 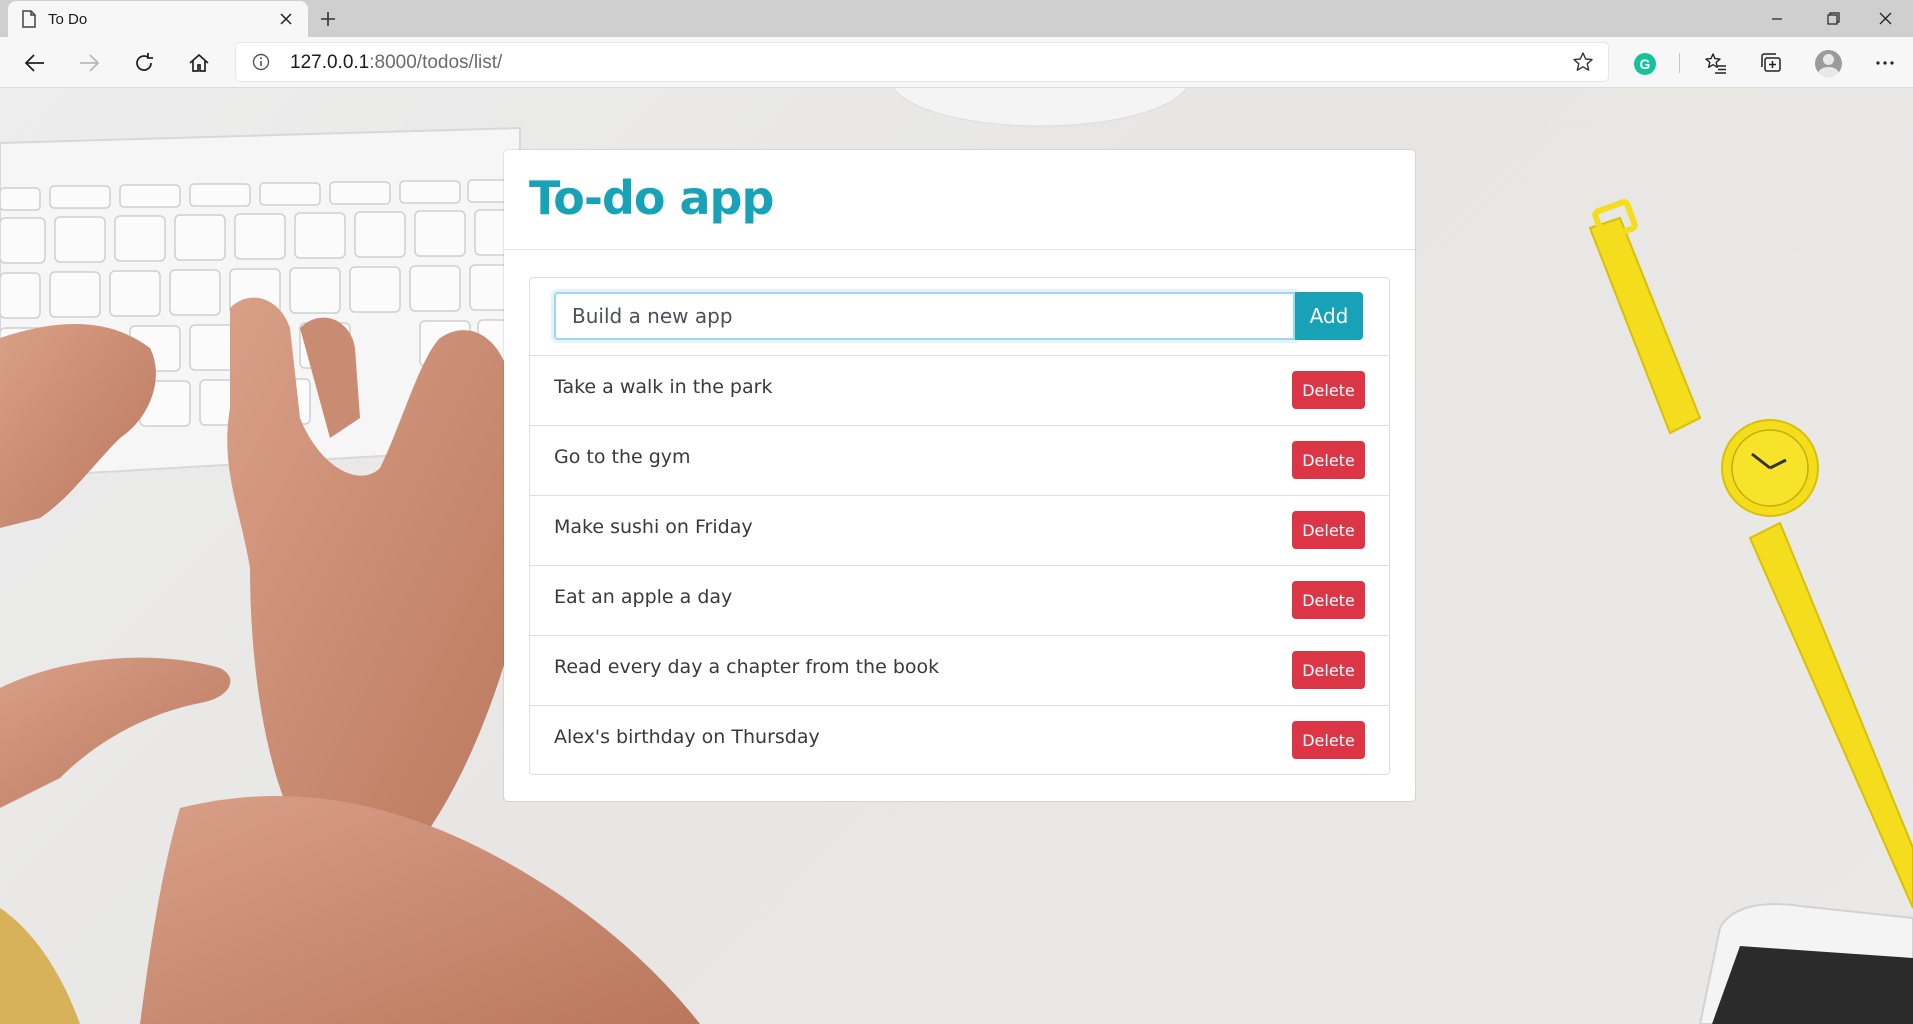 What do you see at coordinates (35, 63) in the screenshot?
I see `back-icon` at bounding box center [35, 63].